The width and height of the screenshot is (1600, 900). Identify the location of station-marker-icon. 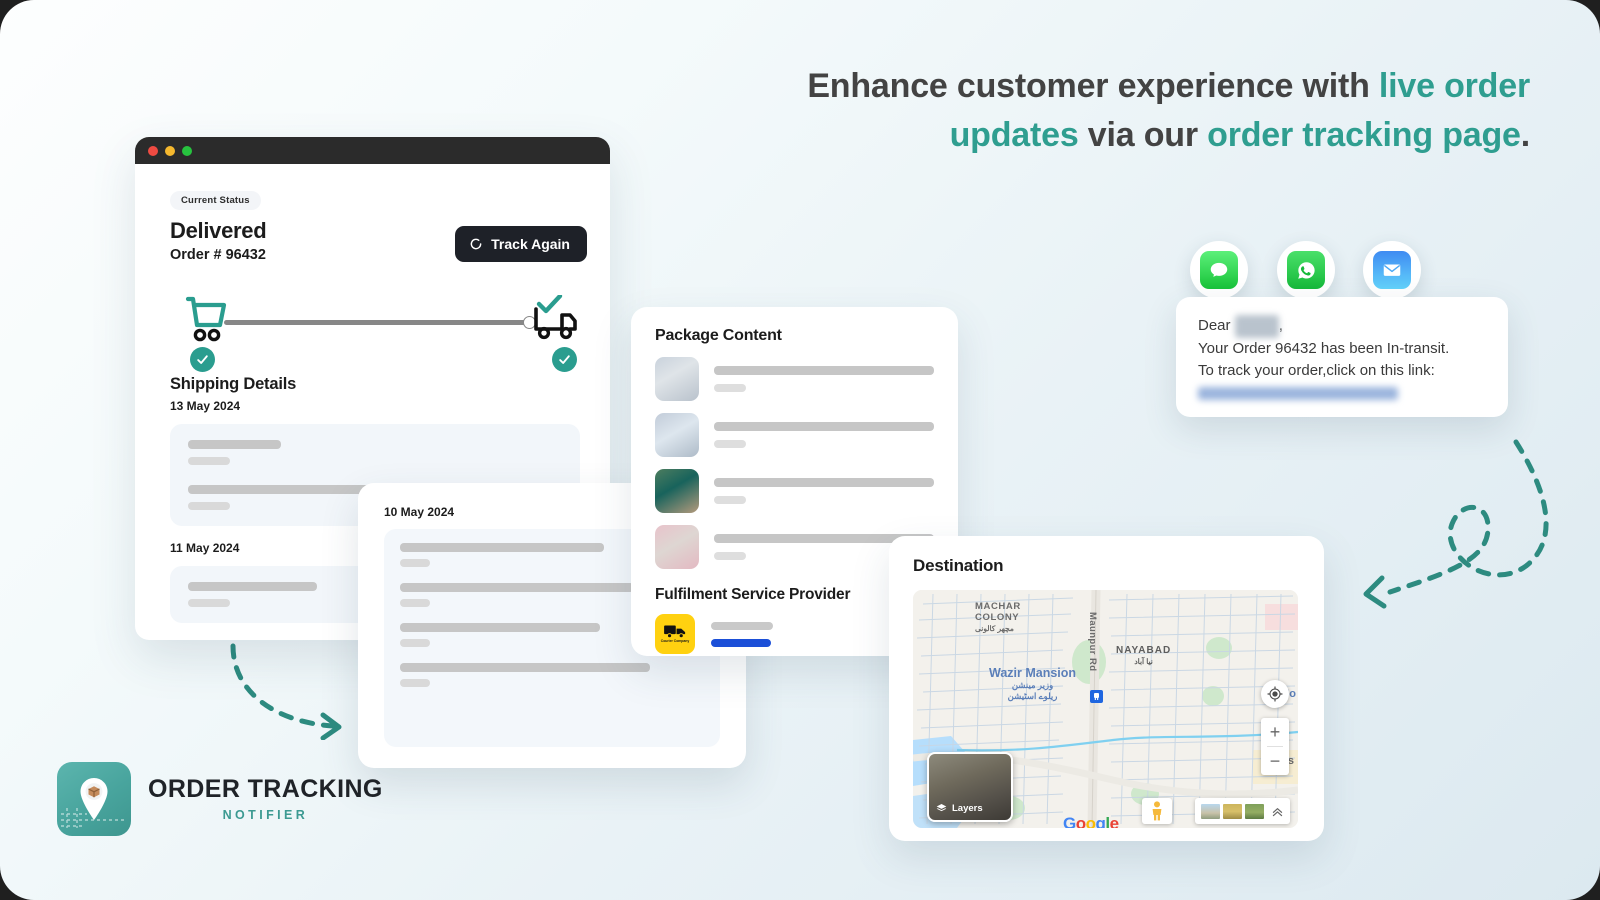
(1096, 696).